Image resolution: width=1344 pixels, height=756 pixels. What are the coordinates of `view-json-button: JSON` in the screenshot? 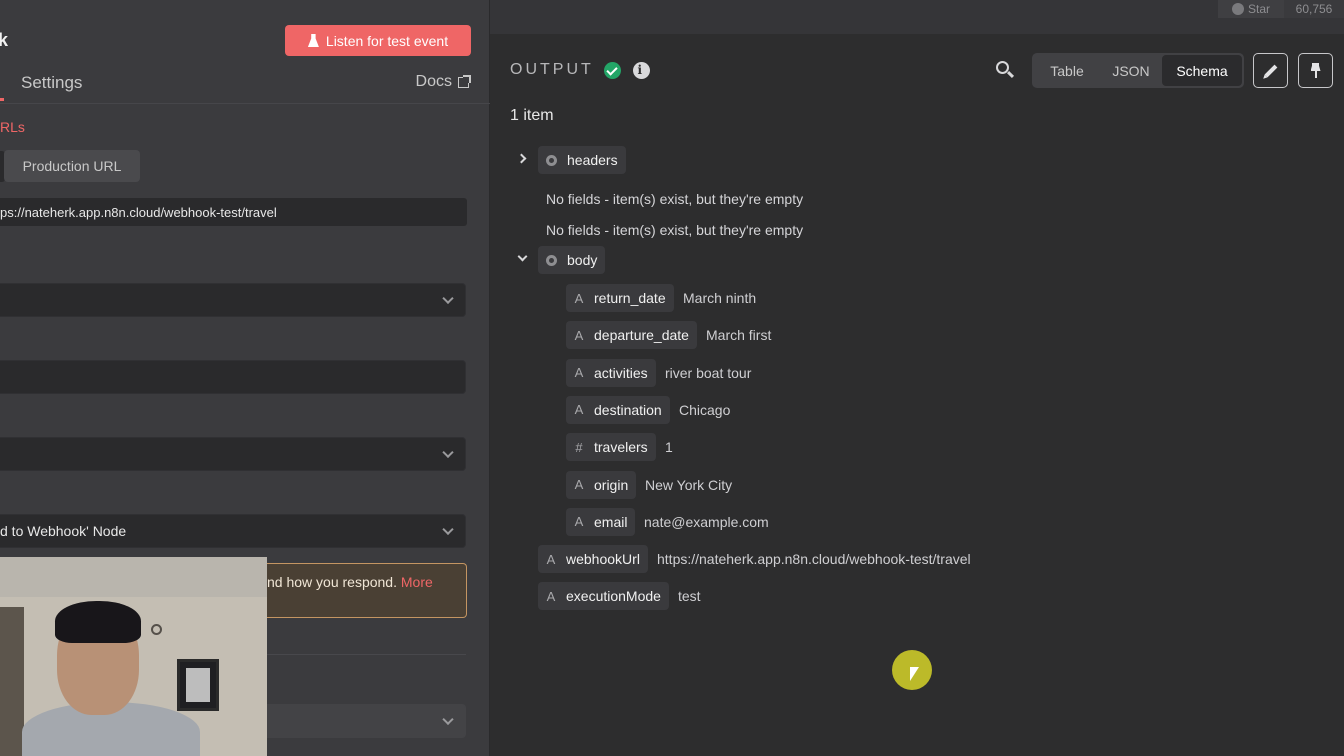 It's located at (1131, 70).